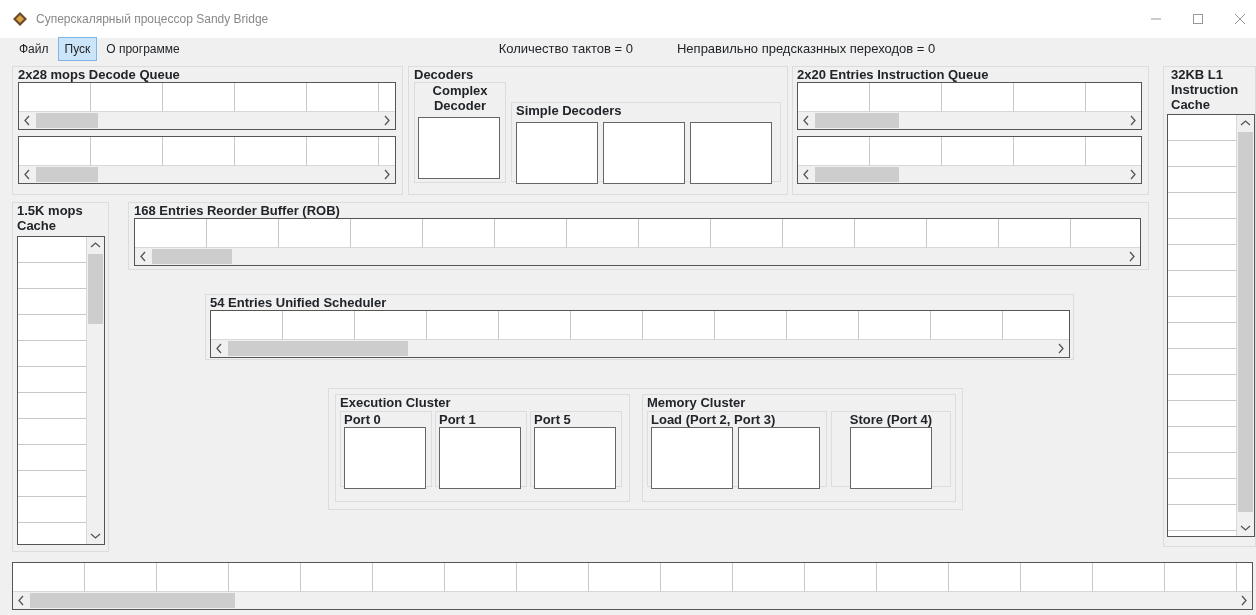  Describe the element at coordinates (697, 402) in the screenshot. I see `group-title: Memory Cluster` at that location.